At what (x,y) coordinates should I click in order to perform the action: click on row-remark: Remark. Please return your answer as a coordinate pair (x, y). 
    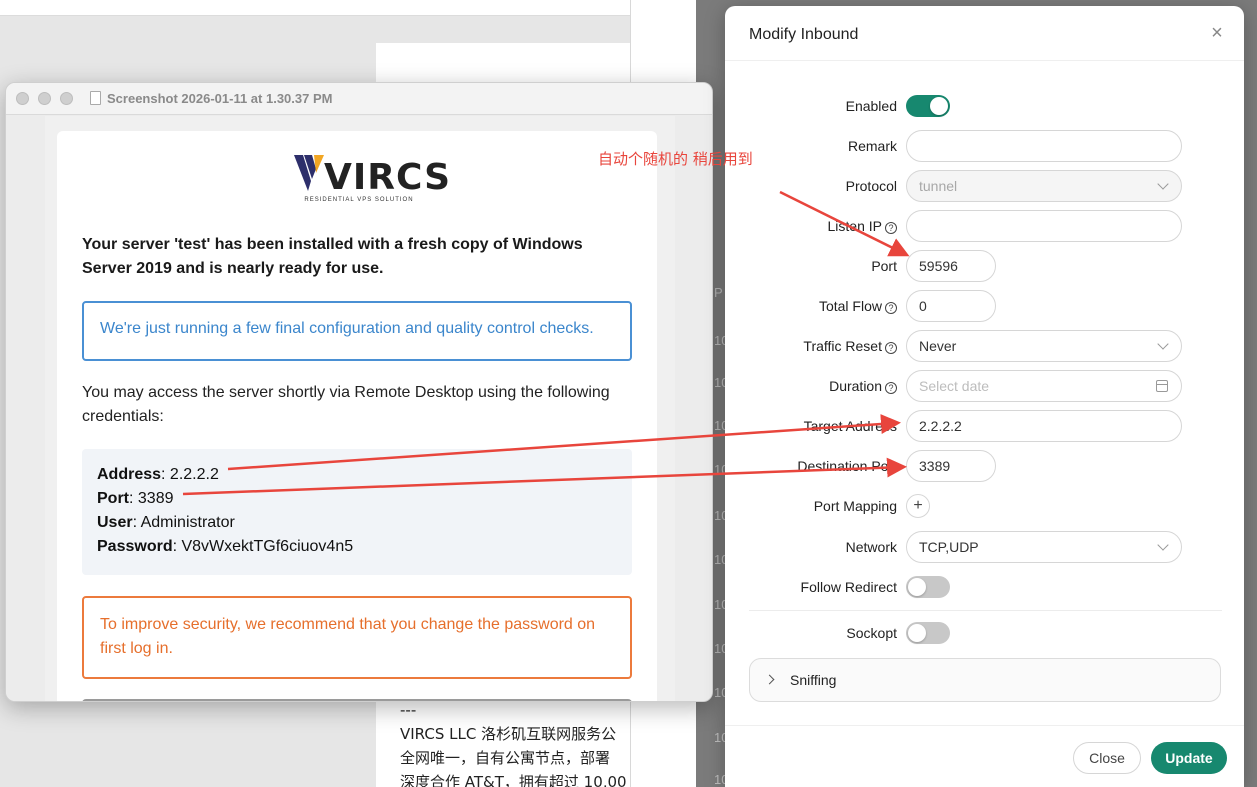
    Looking at the image, I should click on (984, 146).